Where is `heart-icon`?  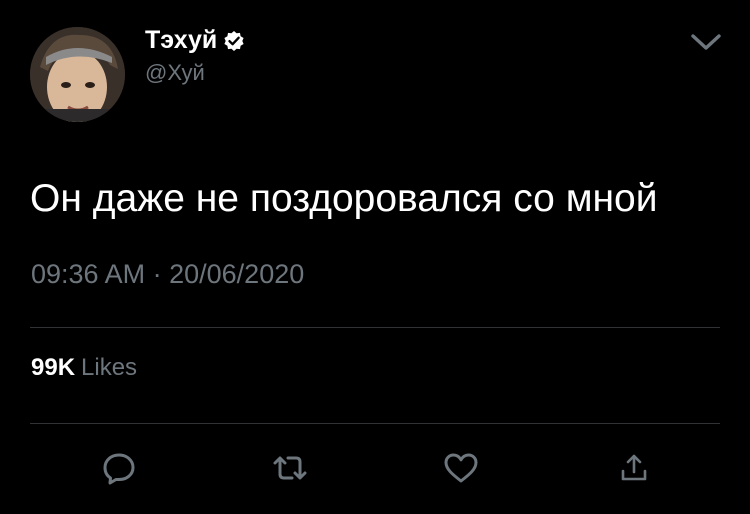 heart-icon is located at coordinates (461, 468).